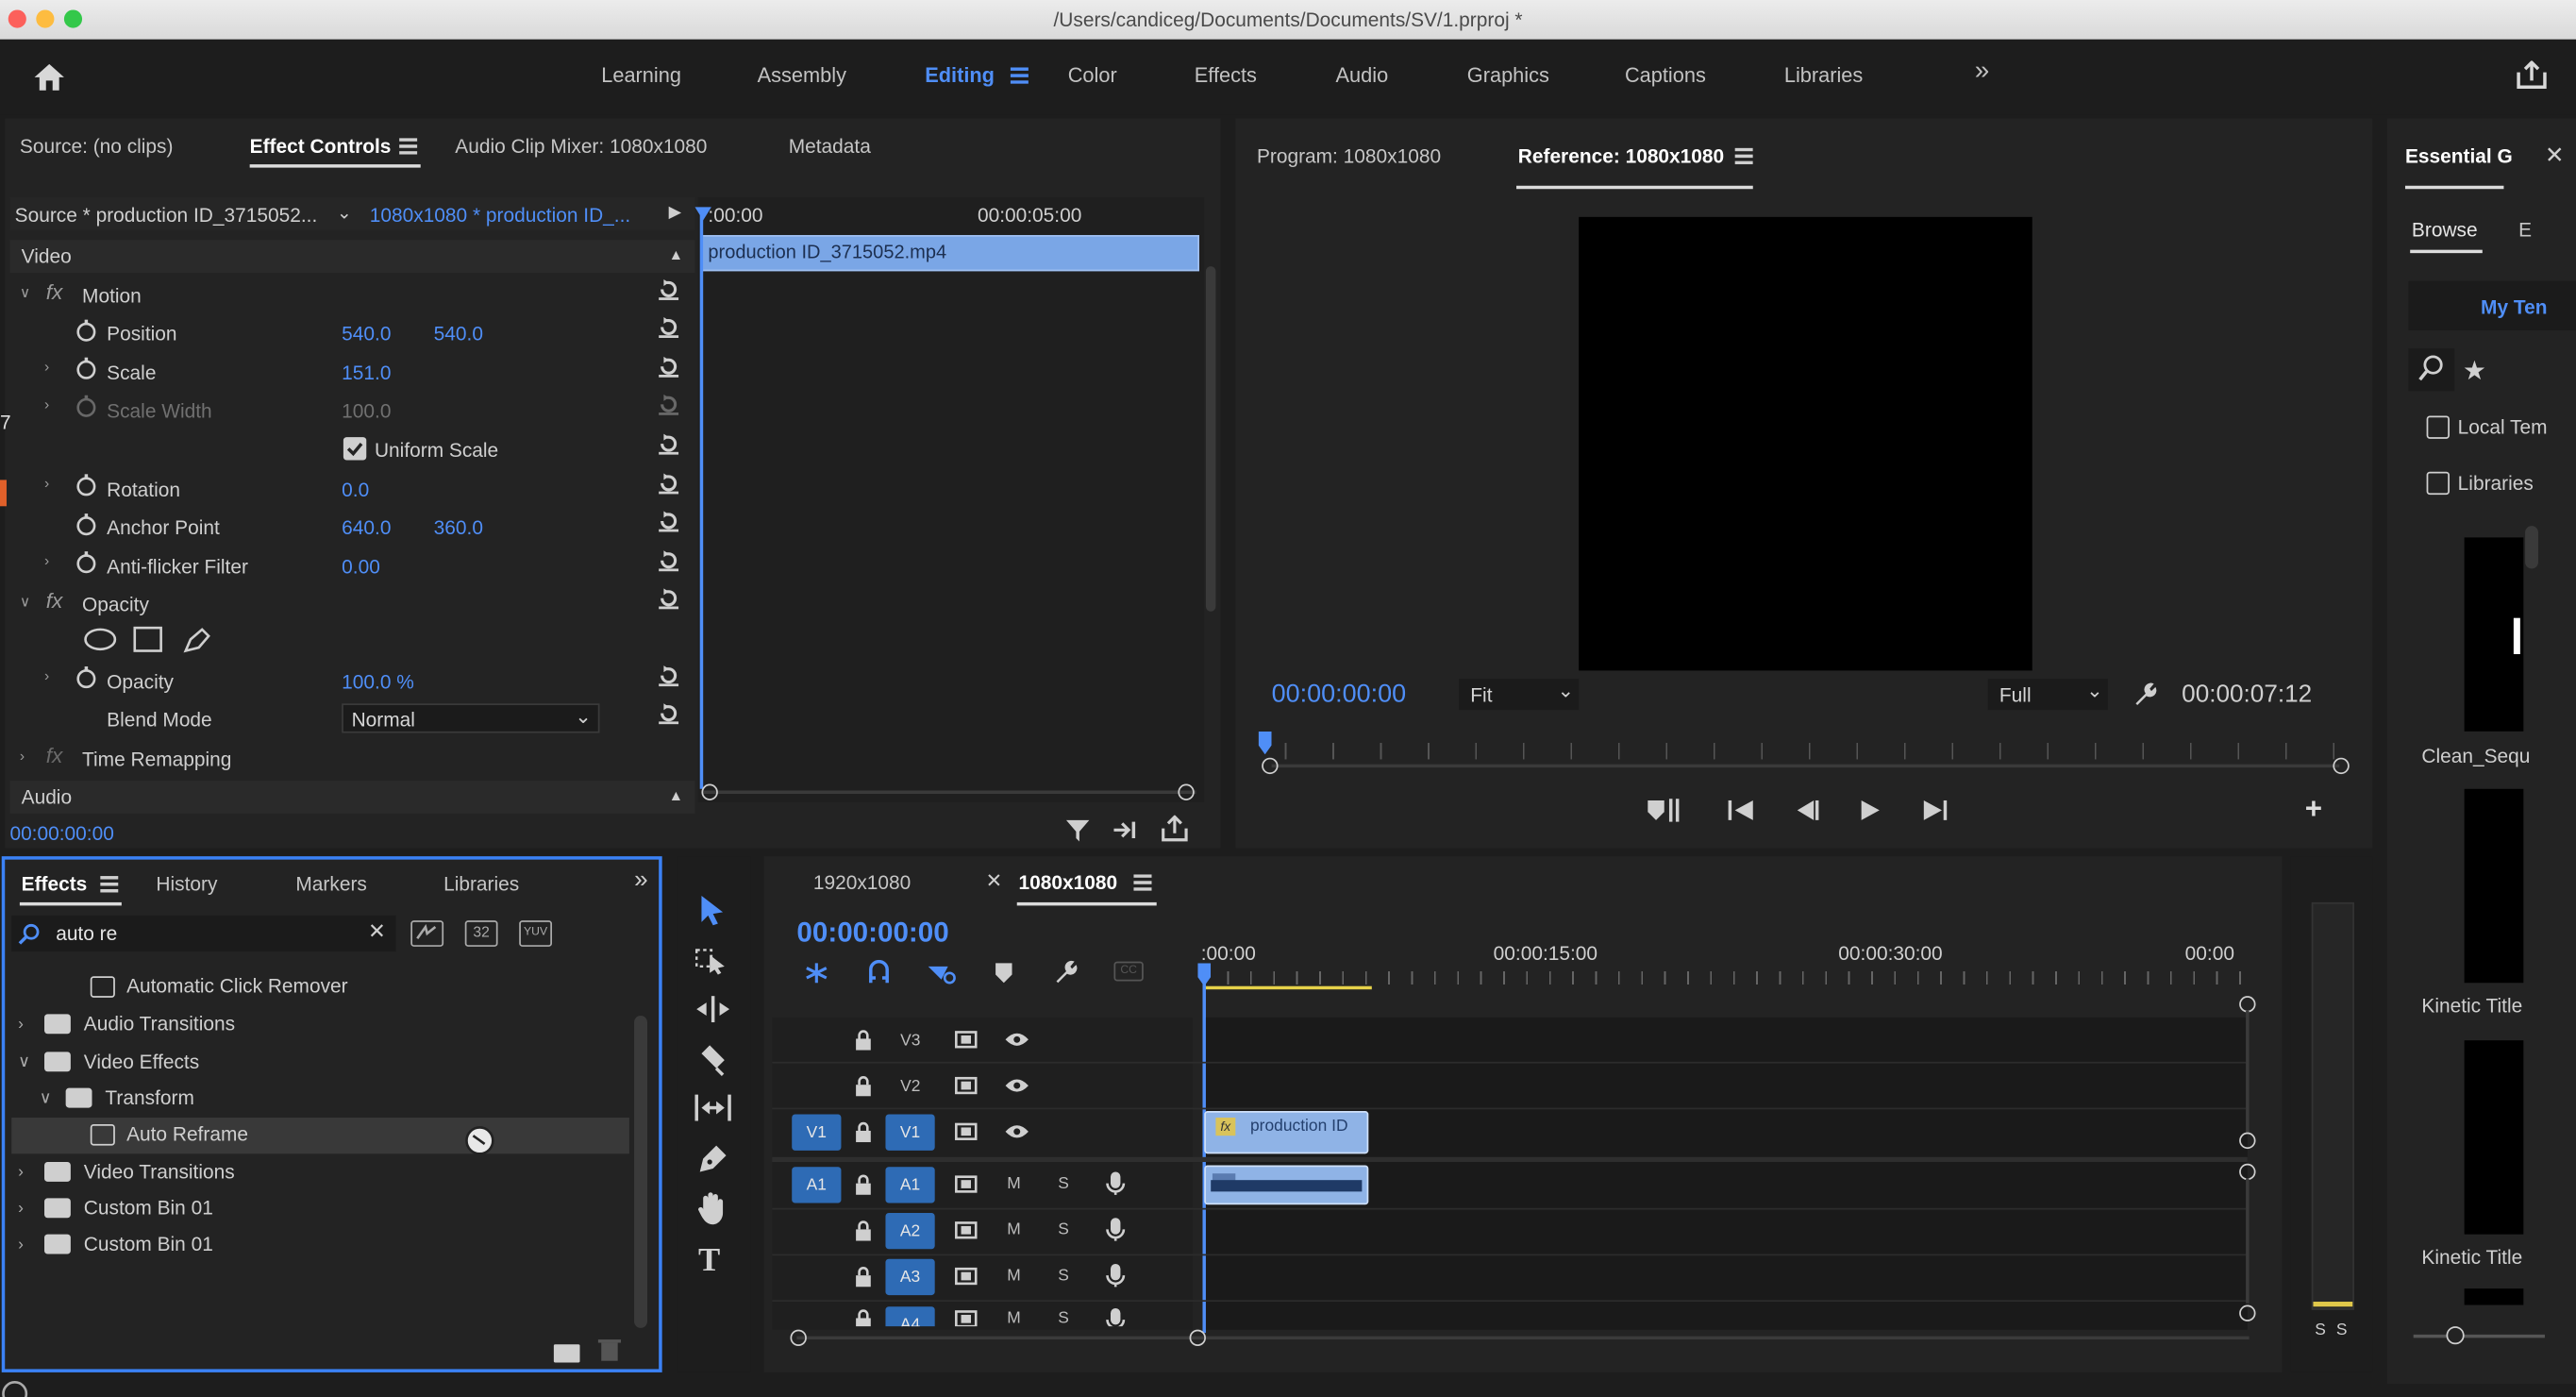 The width and height of the screenshot is (2576, 1397). What do you see at coordinates (910, 1231) in the screenshot?
I see `track-target-a2: A2` at bounding box center [910, 1231].